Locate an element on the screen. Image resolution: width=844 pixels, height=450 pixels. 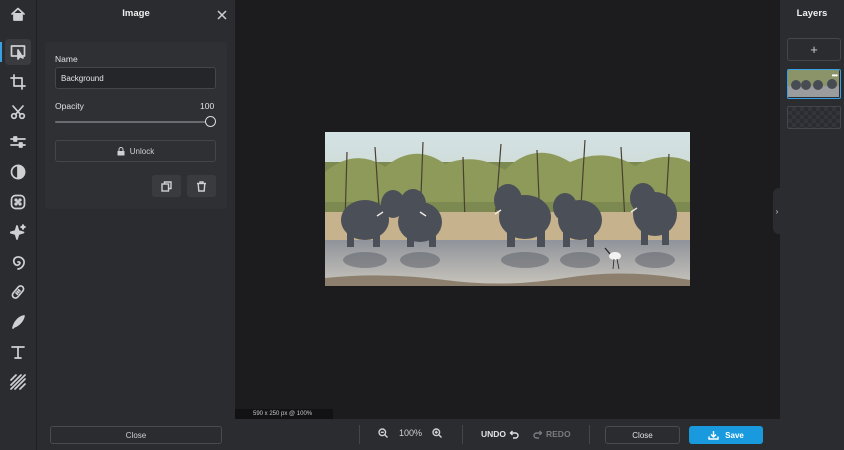
chevron-right-icon: › is located at coordinates (777, 211).